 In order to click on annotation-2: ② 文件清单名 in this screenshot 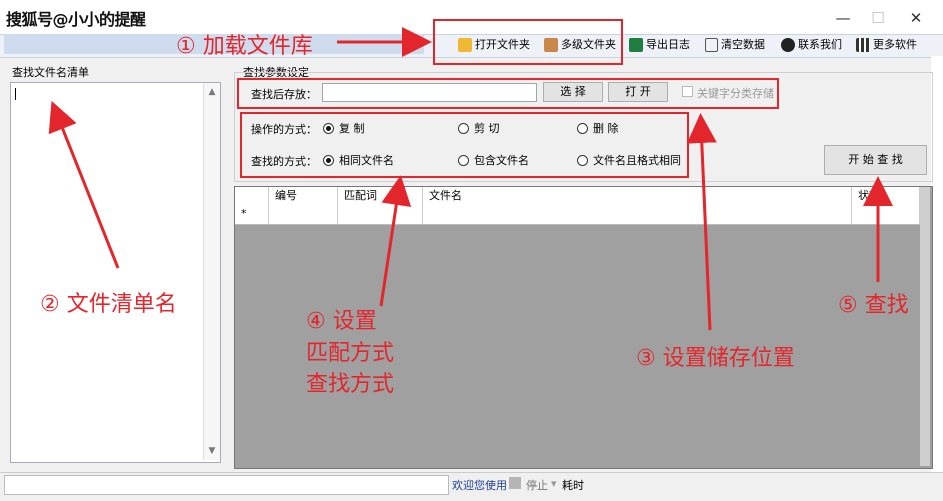, I will do `click(108, 304)`.